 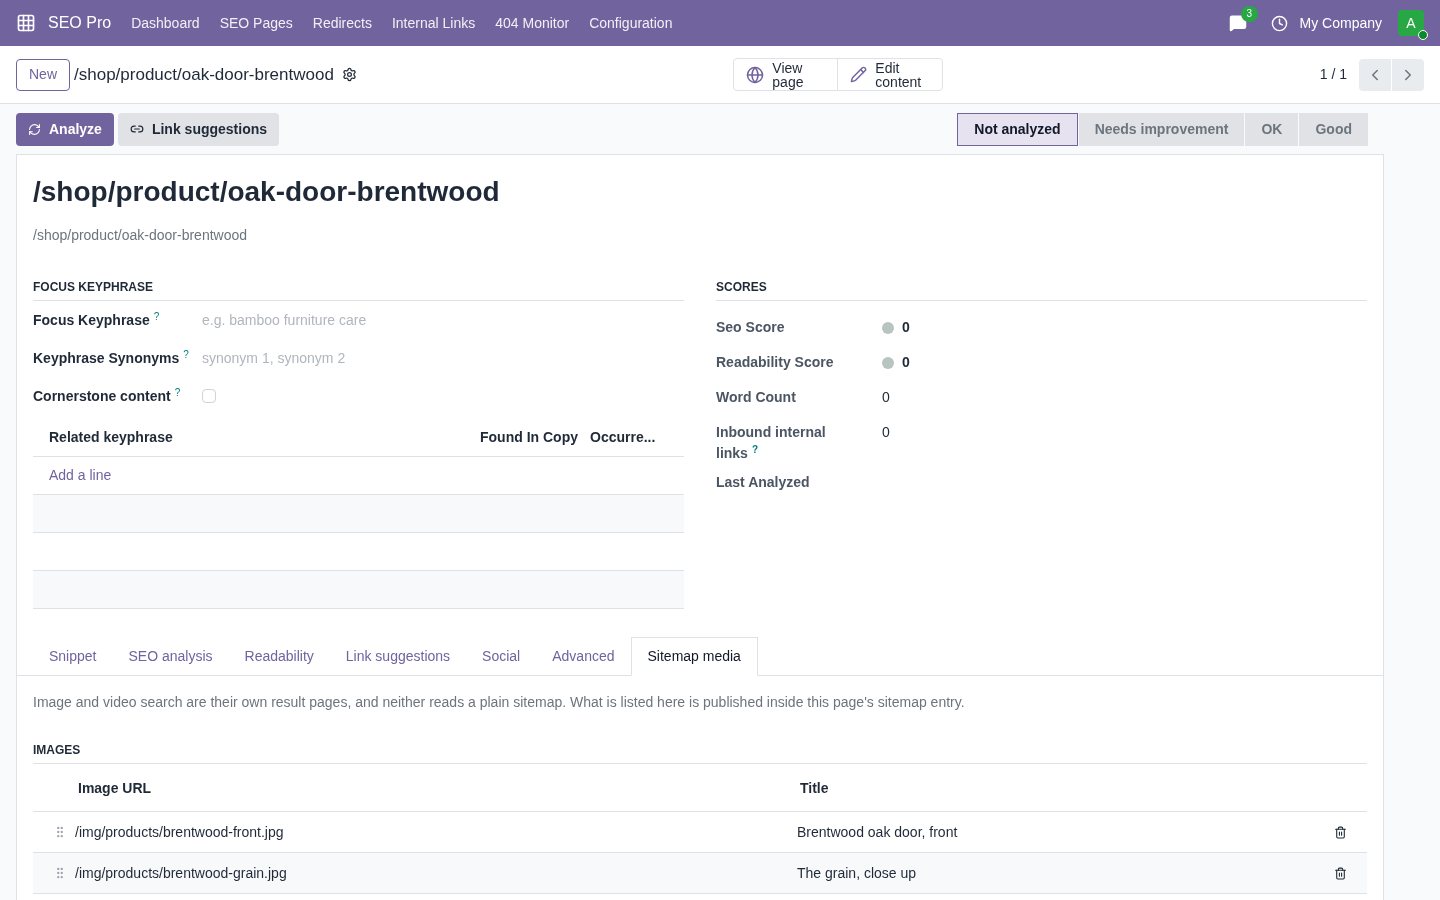 I want to click on company-name: My Company, so click(x=1340, y=23).